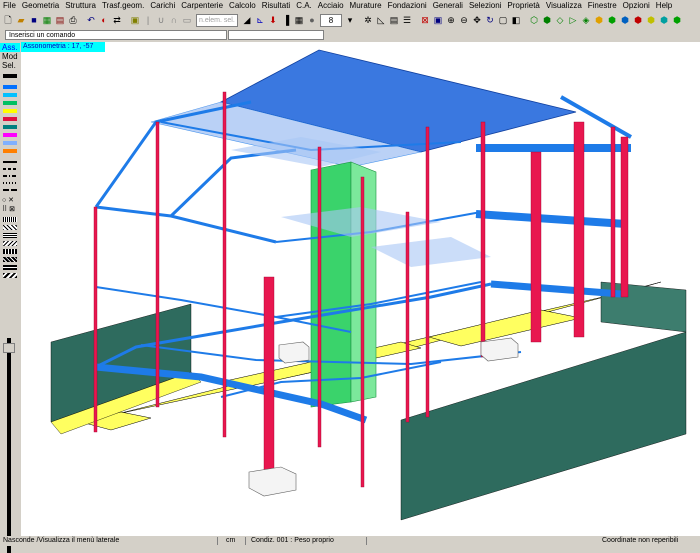 This screenshot has width=700, height=553. Describe the element at coordinates (9, 5) in the screenshot. I see `menu-file: File` at that location.